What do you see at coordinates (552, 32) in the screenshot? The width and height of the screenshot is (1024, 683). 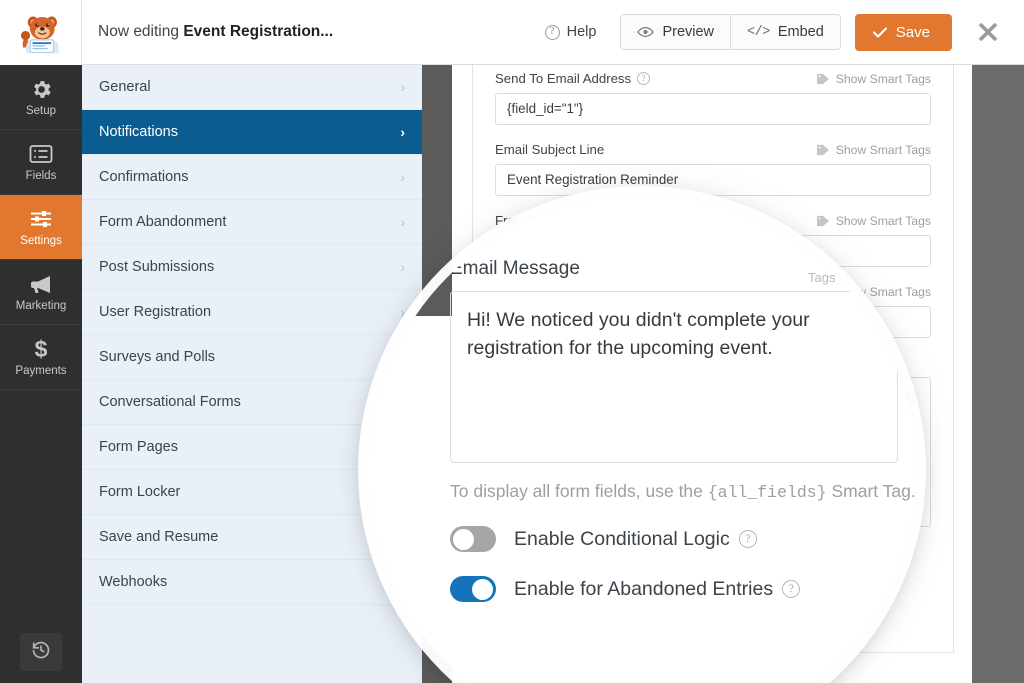 I see `question-mark-icon: ?` at bounding box center [552, 32].